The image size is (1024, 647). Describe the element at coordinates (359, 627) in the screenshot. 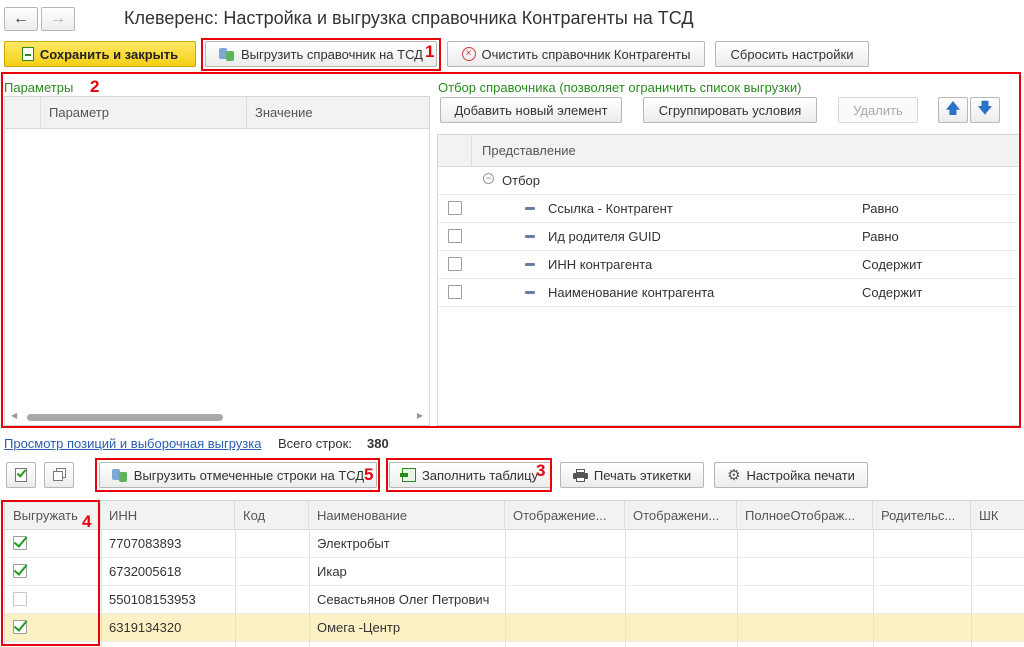

I see `row-name: Омега -Центр` at that location.